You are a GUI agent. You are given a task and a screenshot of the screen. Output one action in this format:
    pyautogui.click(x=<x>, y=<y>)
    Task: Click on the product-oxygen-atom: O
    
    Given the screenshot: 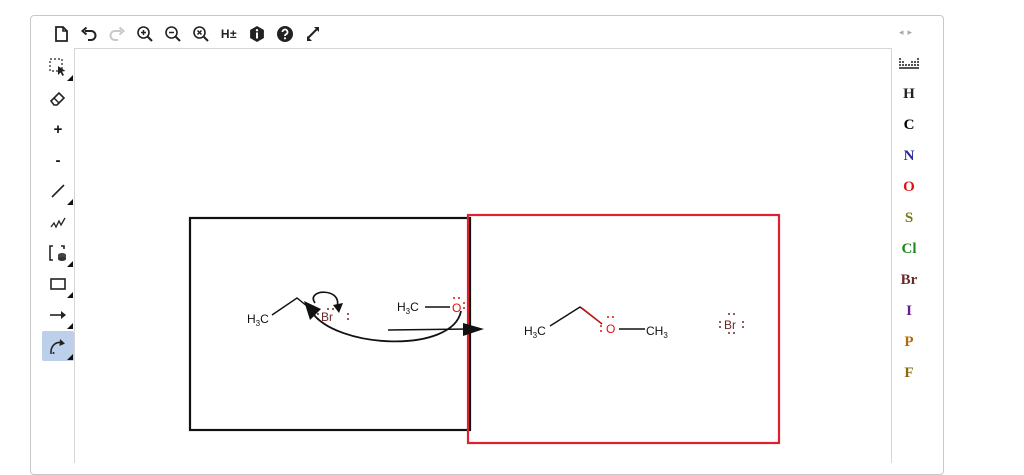 What is the action you would take?
    pyautogui.click(x=610, y=329)
    